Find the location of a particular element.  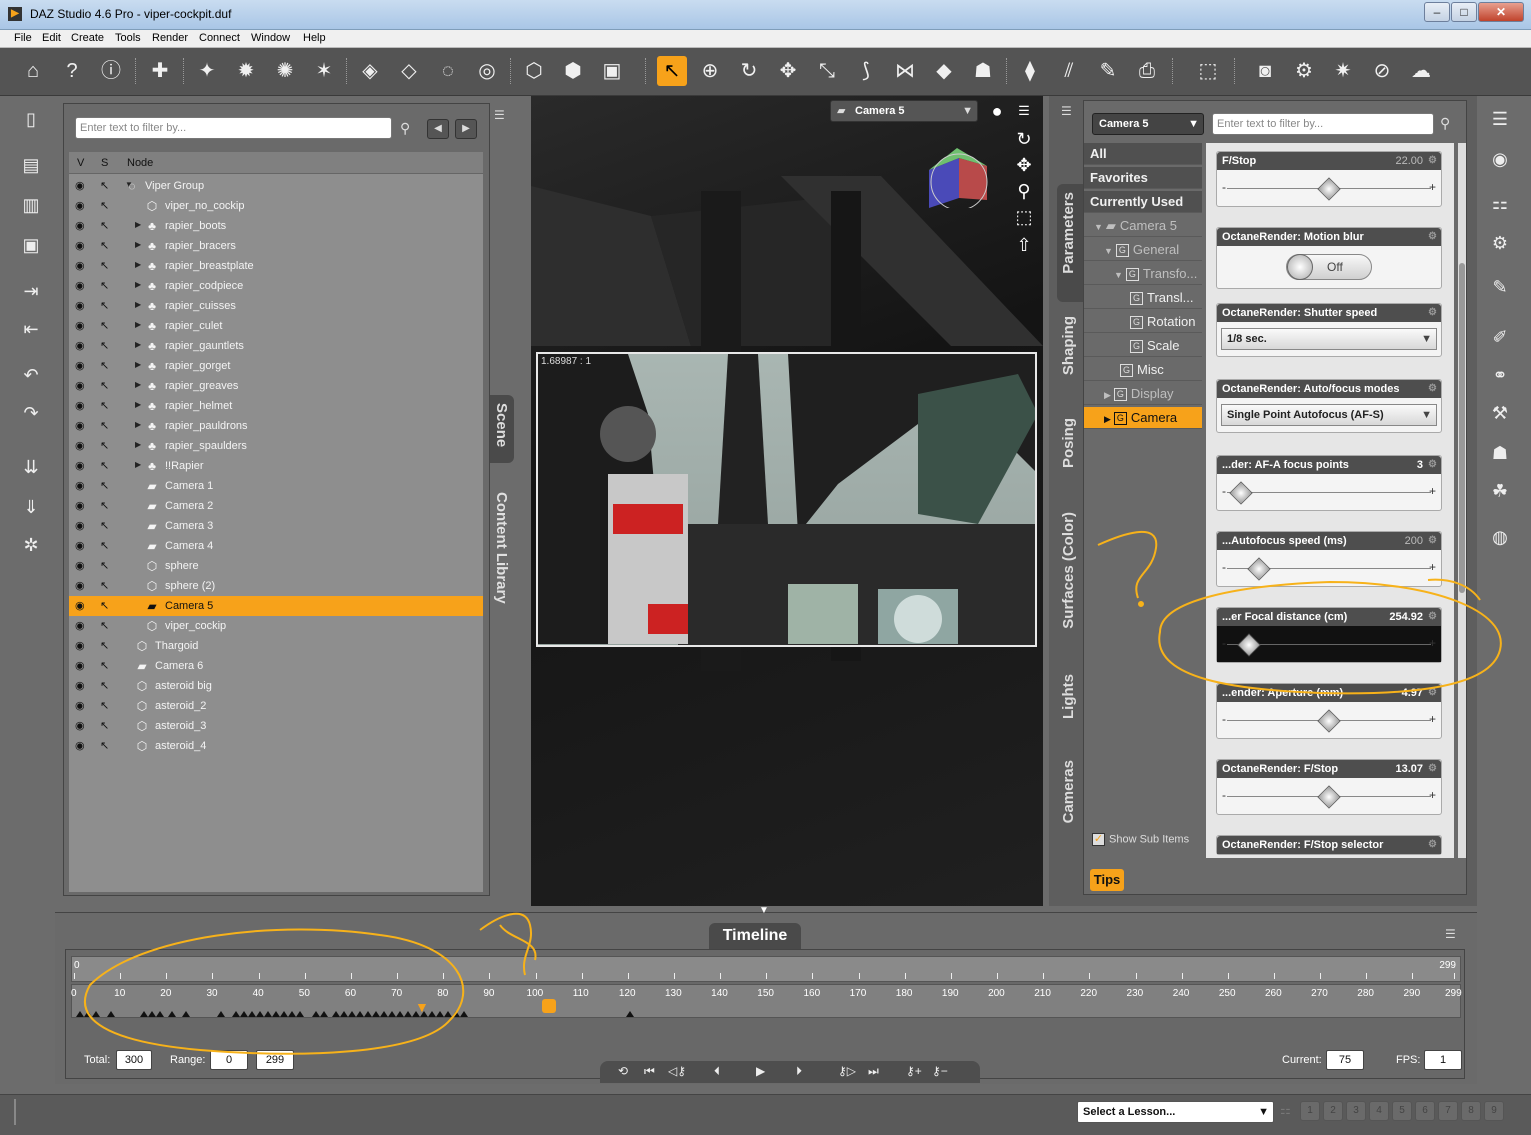

parameter-value: 13.07 is located at coordinates (1409, 769).